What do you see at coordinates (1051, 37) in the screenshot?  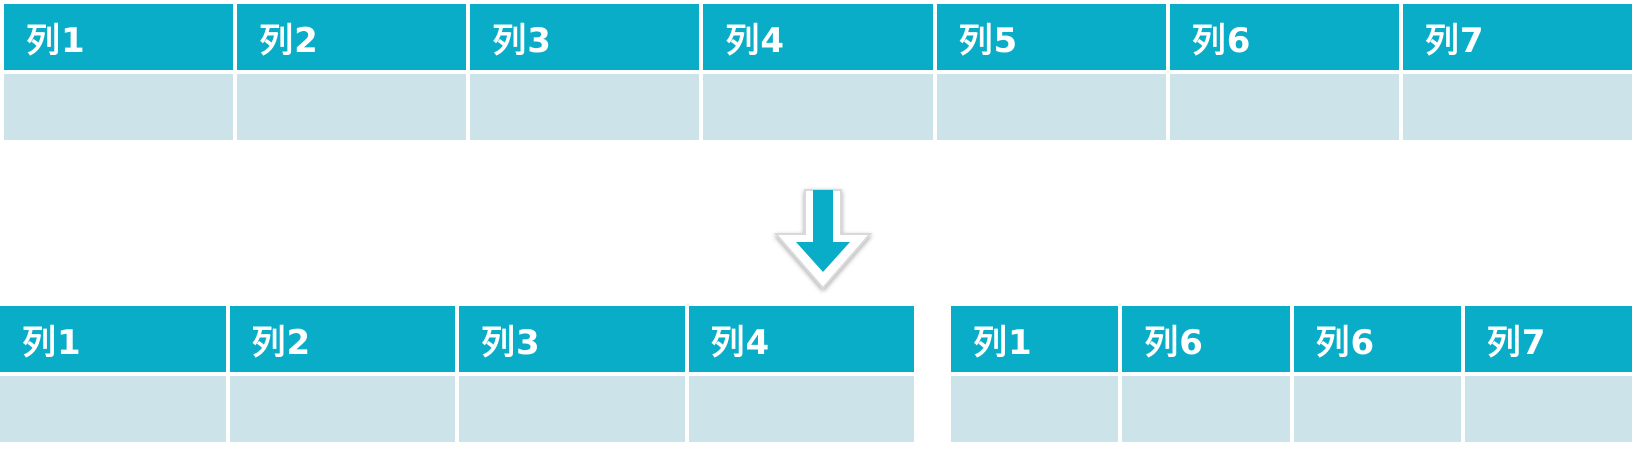 I see `header-cell: 列5` at bounding box center [1051, 37].